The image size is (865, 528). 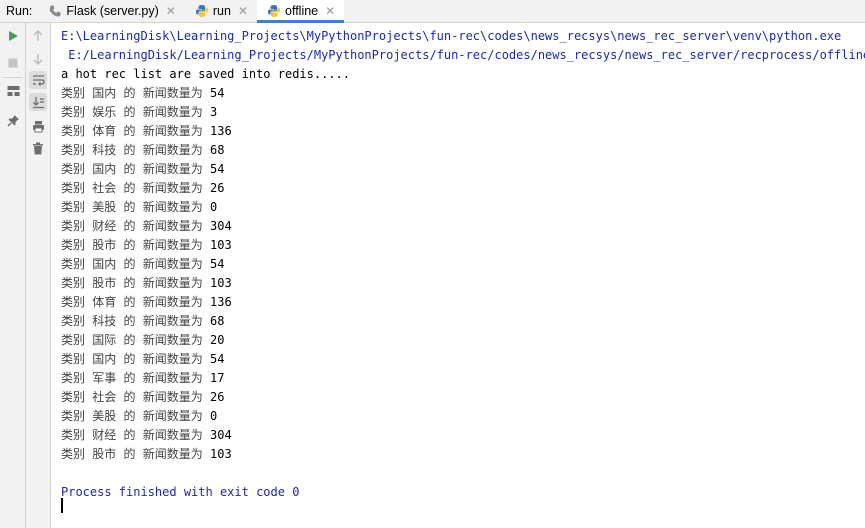 I want to click on console-line: 类别 军事 的 新闻数量为 17, so click(x=463, y=378).